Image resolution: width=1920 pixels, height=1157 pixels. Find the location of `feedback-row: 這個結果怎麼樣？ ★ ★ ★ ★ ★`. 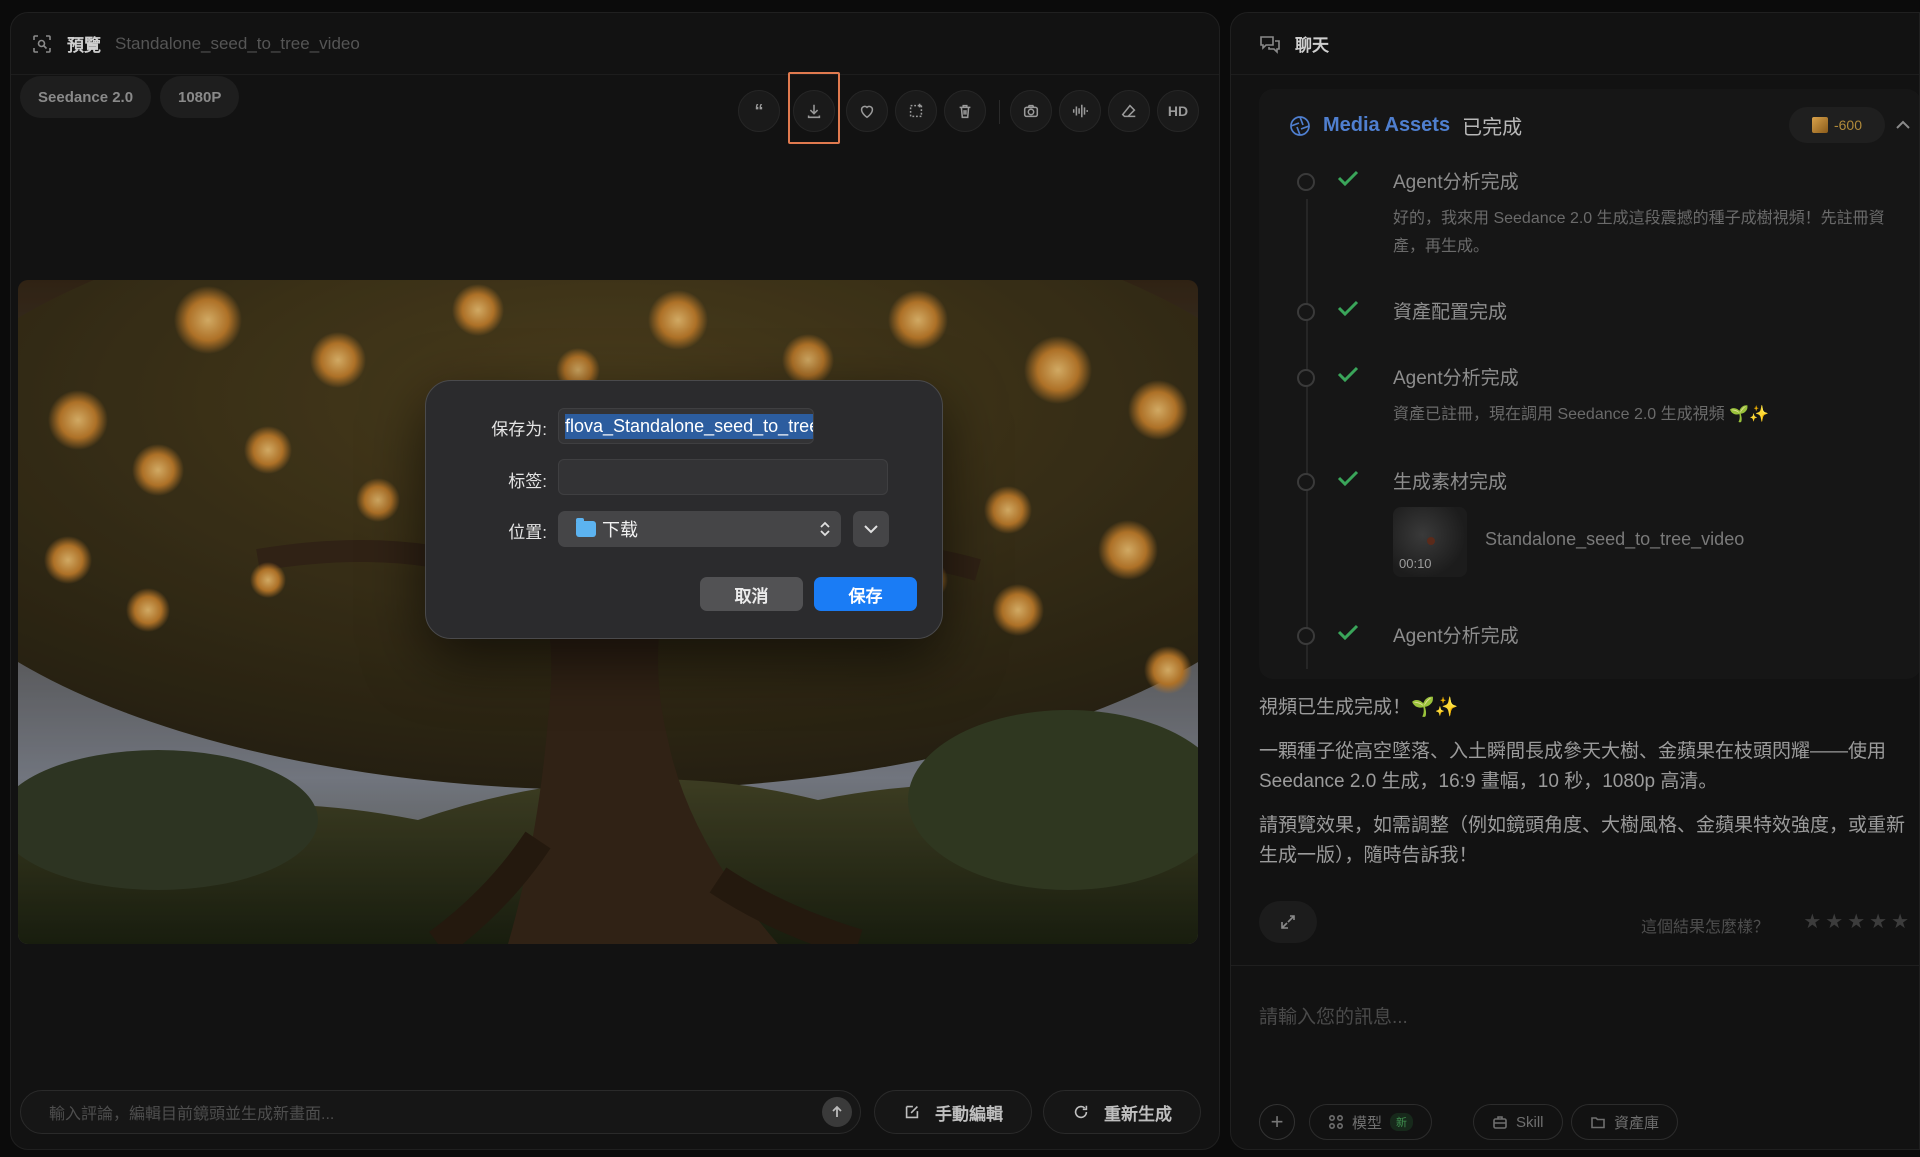

feedback-row: 這個結果怎麼樣？ ★ ★ ★ ★ ★ is located at coordinates (1584, 922).